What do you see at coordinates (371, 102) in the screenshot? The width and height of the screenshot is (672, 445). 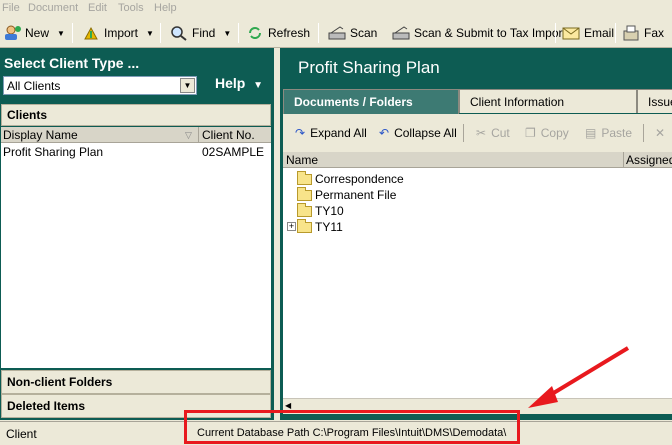 I see `tab-documents-folders: Documents / Folders` at bounding box center [371, 102].